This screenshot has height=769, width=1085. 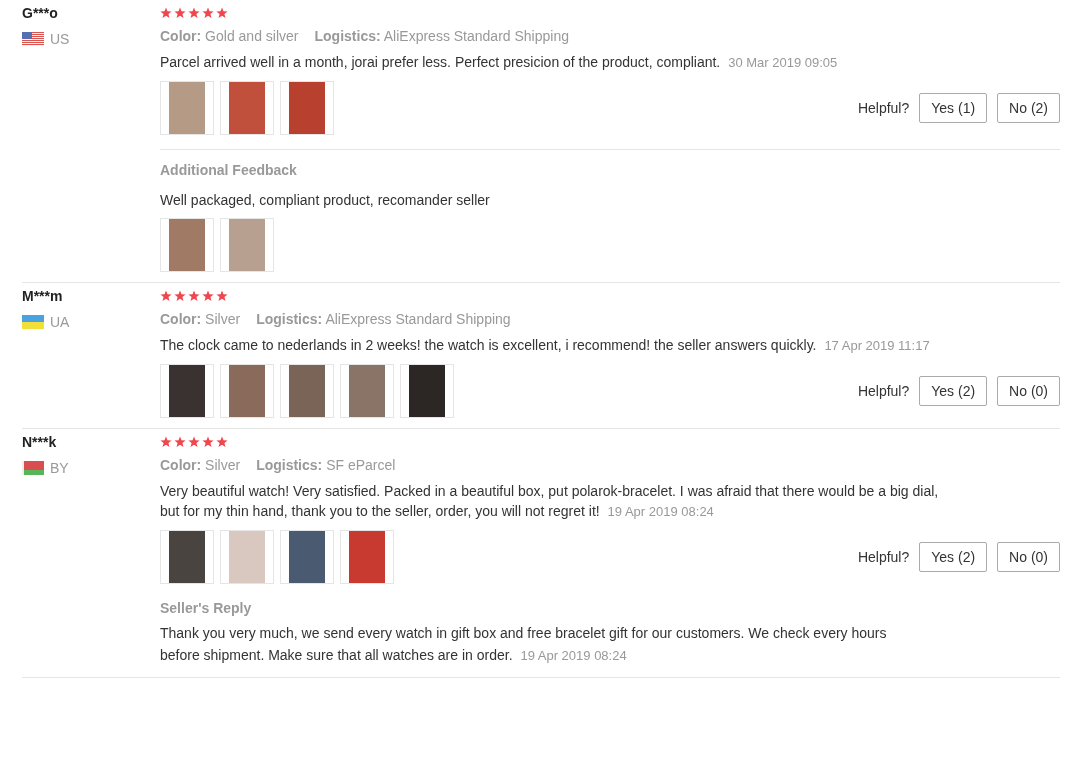 What do you see at coordinates (545, 345) in the screenshot?
I see `review-text: The clock came to nederlands in 2 weeks! the watch is excellent, i recommend! the seller answers quickly. 17 Apr 2019 11:17` at bounding box center [545, 345].